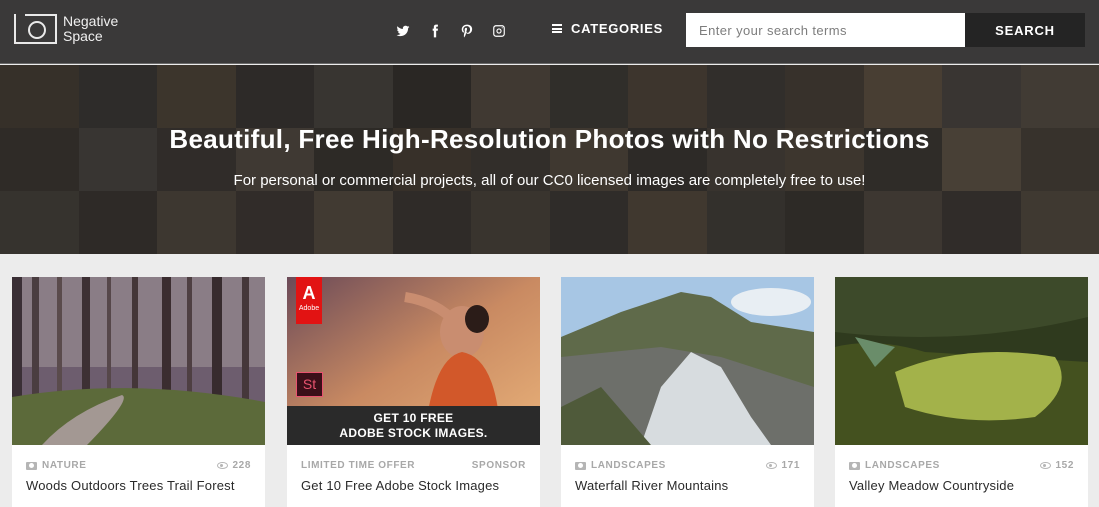  What do you see at coordinates (413, 425) in the screenshot?
I see `ad-banner-text: GET 10 FREE ADOBE STOCK IMAGES.` at bounding box center [413, 425].